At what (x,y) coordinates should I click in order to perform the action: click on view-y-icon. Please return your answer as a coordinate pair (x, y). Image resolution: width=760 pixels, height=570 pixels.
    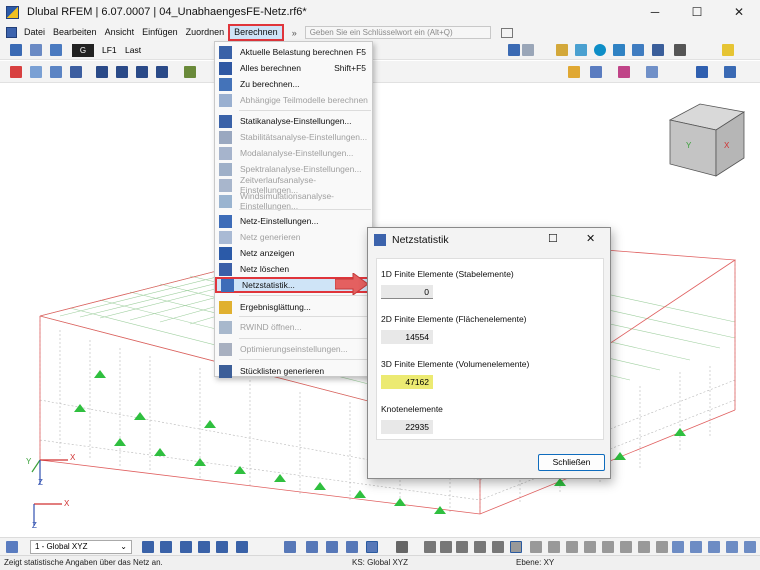
    Looking at the image, I should click on (122, 72).